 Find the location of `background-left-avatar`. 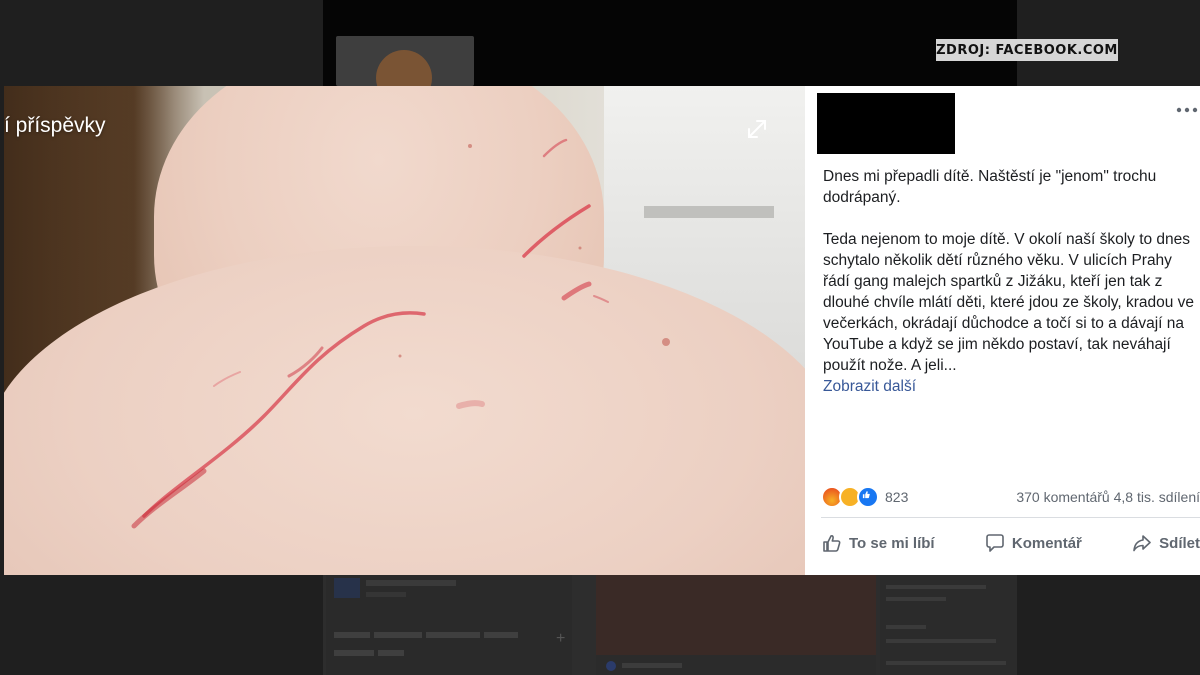

background-left-avatar is located at coordinates (347, 588).